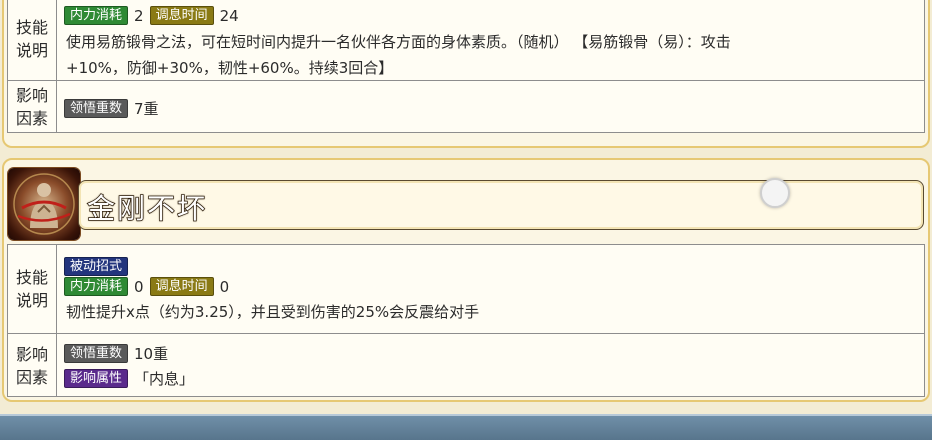  Describe the element at coordinates (132, 378) in the screenshot. I see `attribute-line: 影响属性 「内息」` at that location.